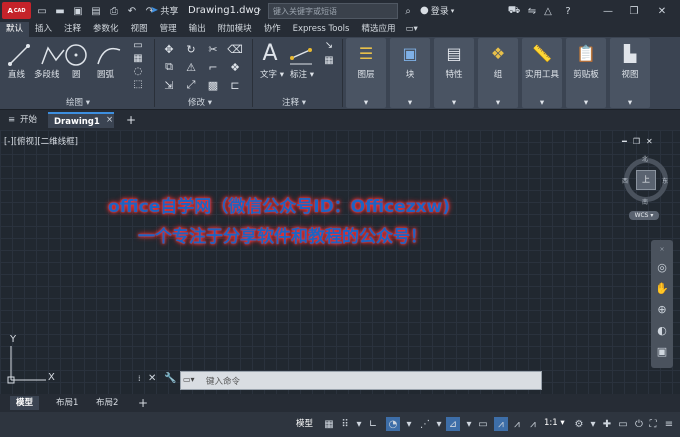 The image size is (680, 437). Describe the element at coordinates (169, 49) in the screenshot. I see `move-icon: ✥` at that location.